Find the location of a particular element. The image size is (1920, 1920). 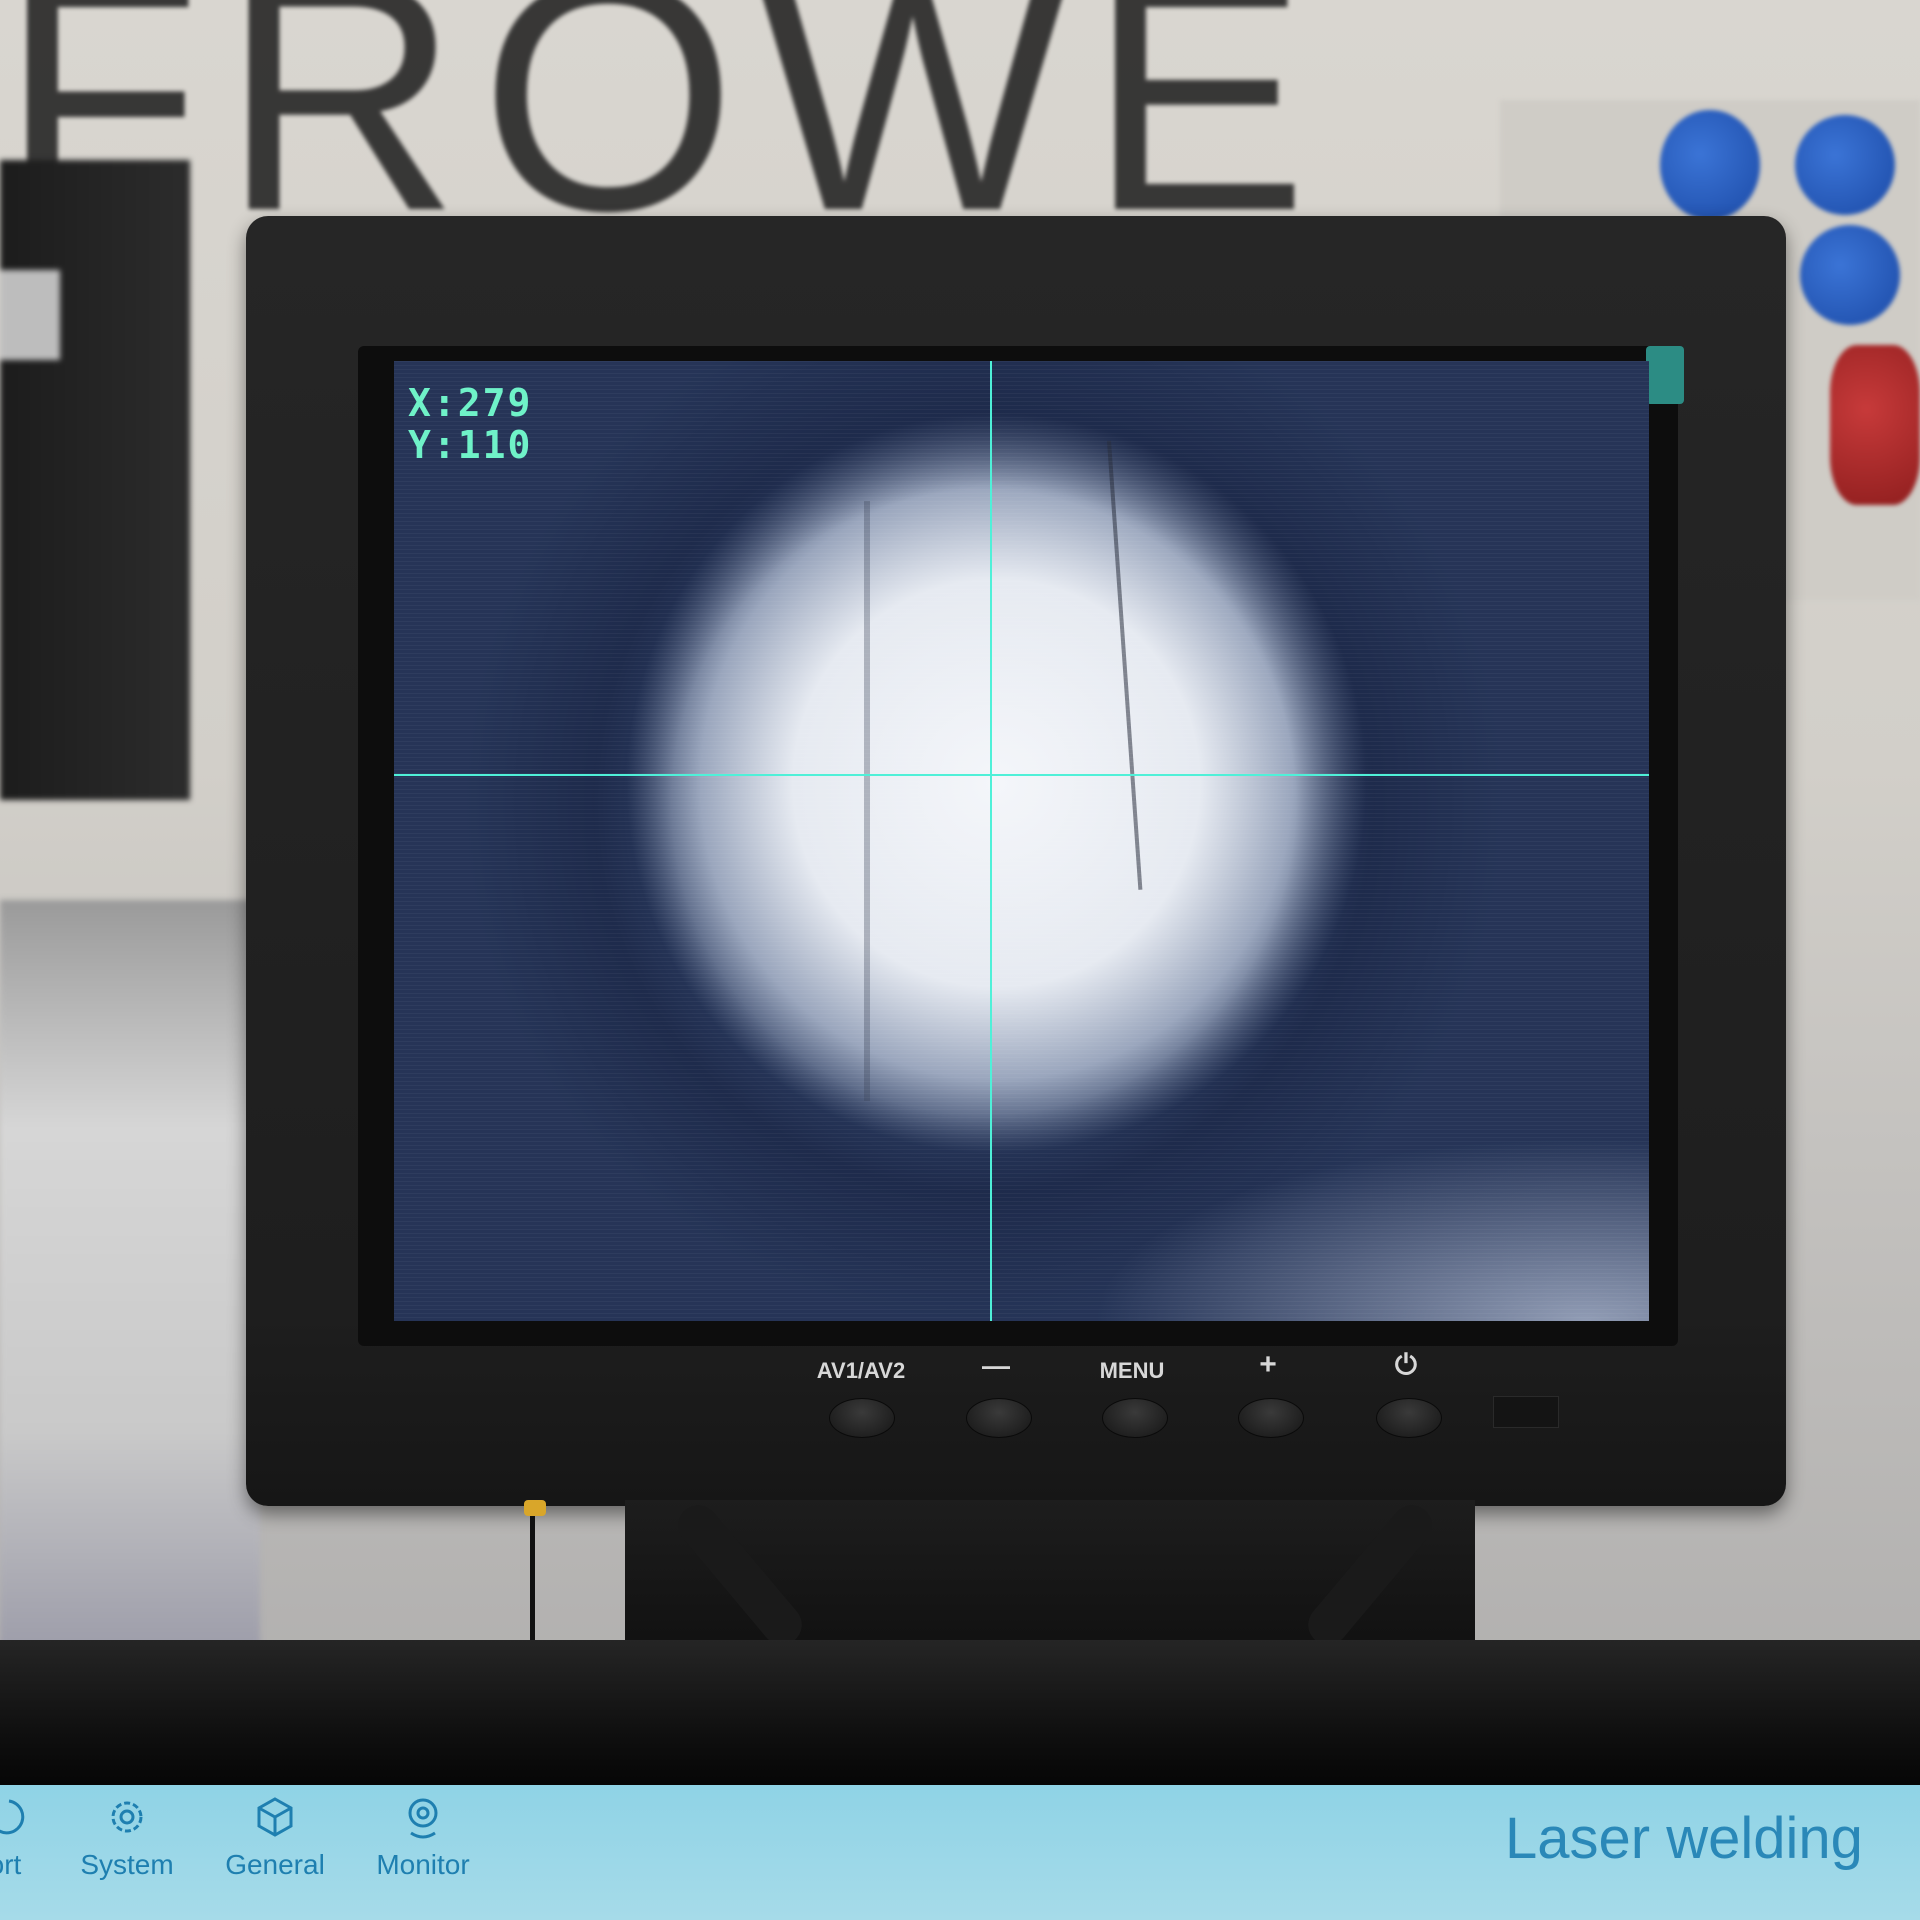

hmi-page-title: Laser welding is located at coordinates (1684, 1838).